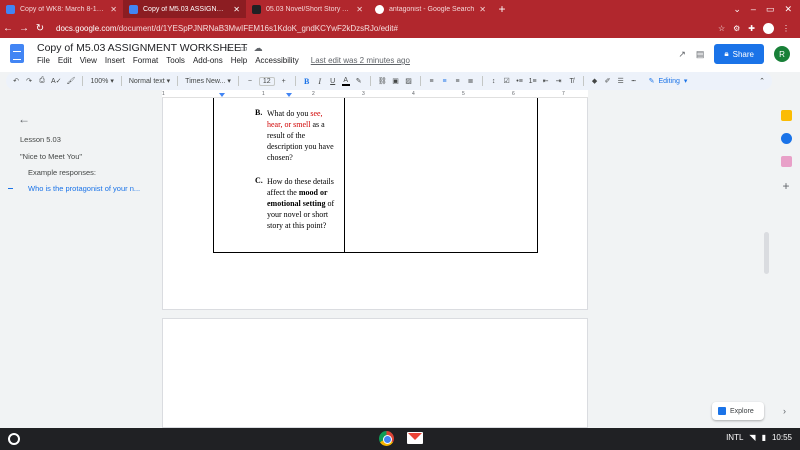 The height and width of the screenshot is (450, 800). What do you see at coordinates (307, 9) in the screenshot?
I see `browser-tab-3: 05.03 Novel/Short Story Analysis ✕` at bounding box center [307, 9].